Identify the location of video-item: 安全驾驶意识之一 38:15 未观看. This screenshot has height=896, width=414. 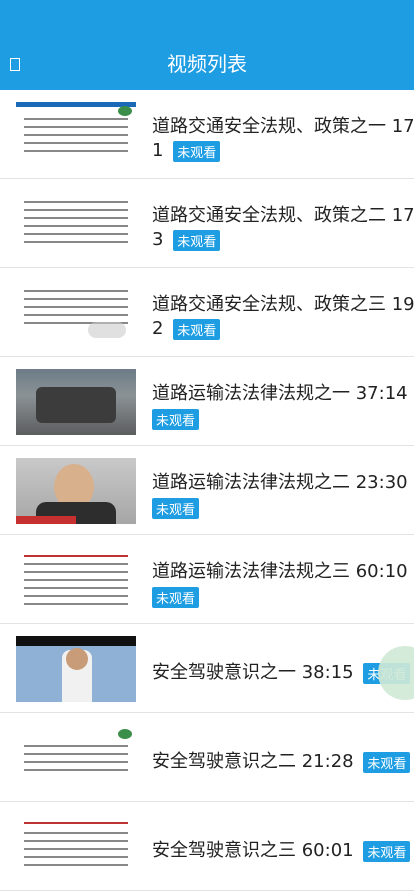
(207, 668).